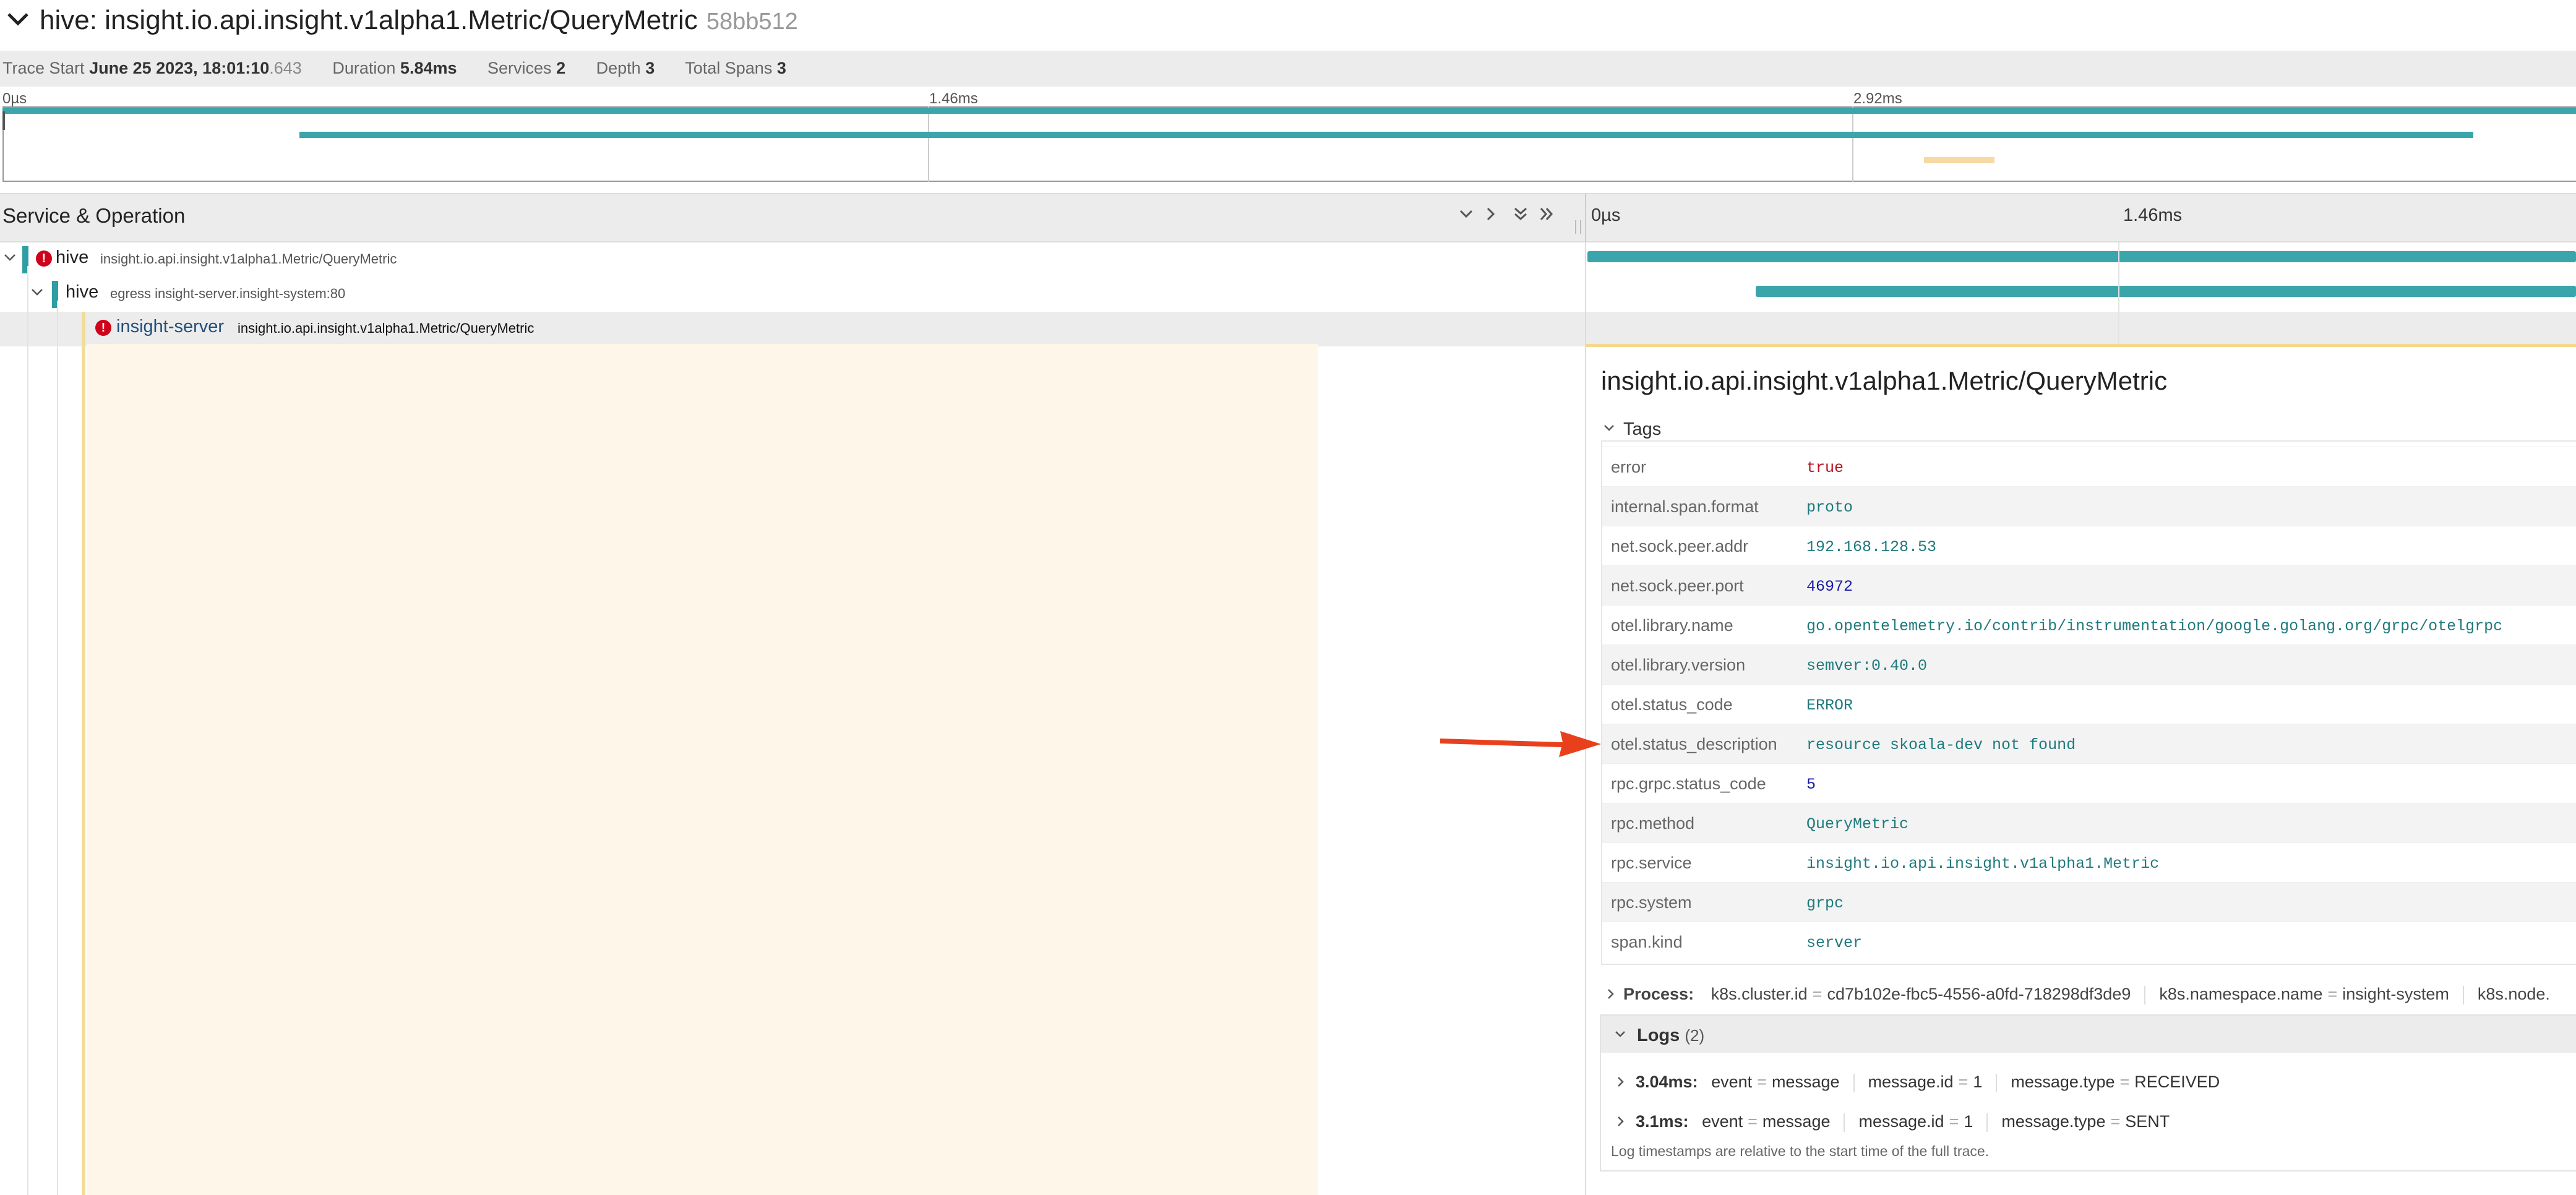  Describe the element at coordinates (1829, 705) in the screenshot. I see `tag-value: ERROR` at that location.